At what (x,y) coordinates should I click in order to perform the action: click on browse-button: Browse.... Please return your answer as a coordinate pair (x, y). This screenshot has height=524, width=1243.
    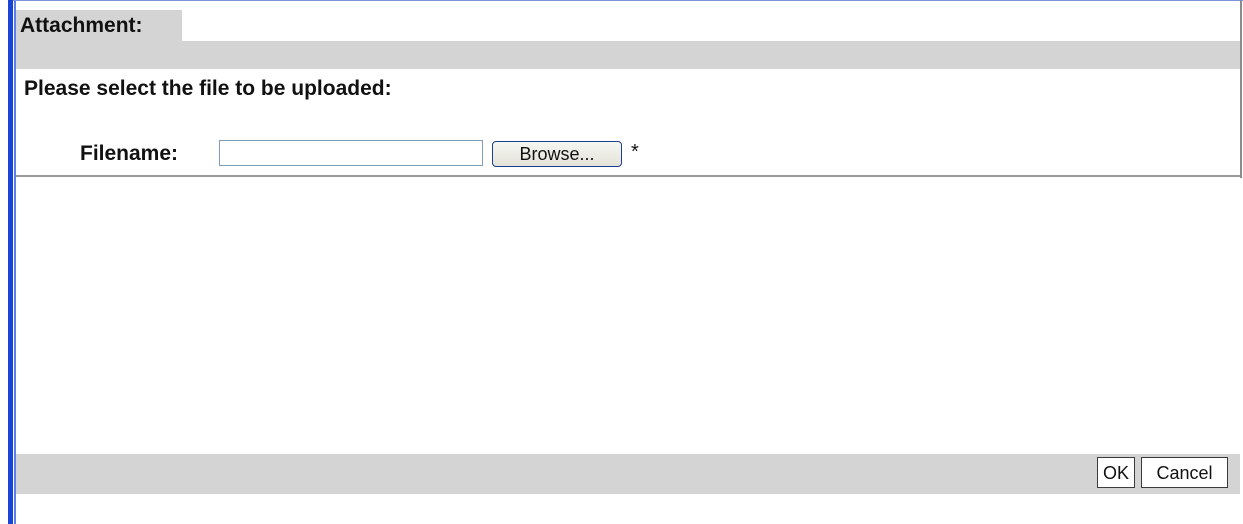
    Looking at the image, I should click on (557, 154).